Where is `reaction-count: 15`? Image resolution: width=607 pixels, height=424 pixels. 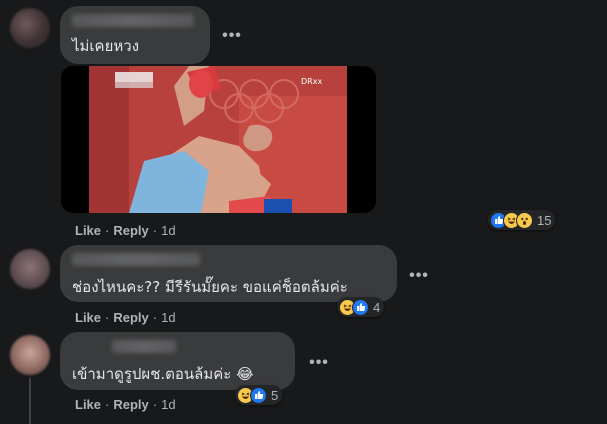
reaction-count: 15 is located at coordinates (544, 220).